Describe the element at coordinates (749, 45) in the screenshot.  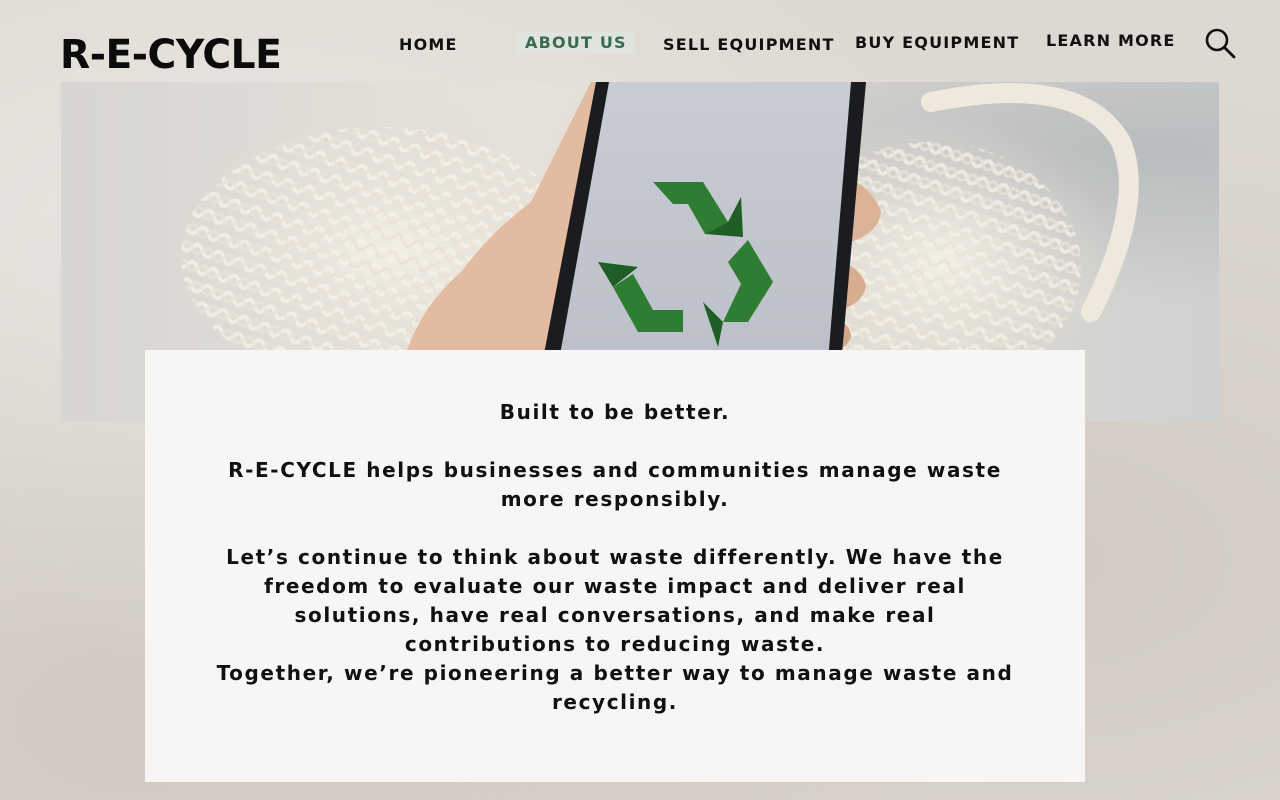
I see `nav-sell-equipment: SELL EQUIPMENT` at that location.